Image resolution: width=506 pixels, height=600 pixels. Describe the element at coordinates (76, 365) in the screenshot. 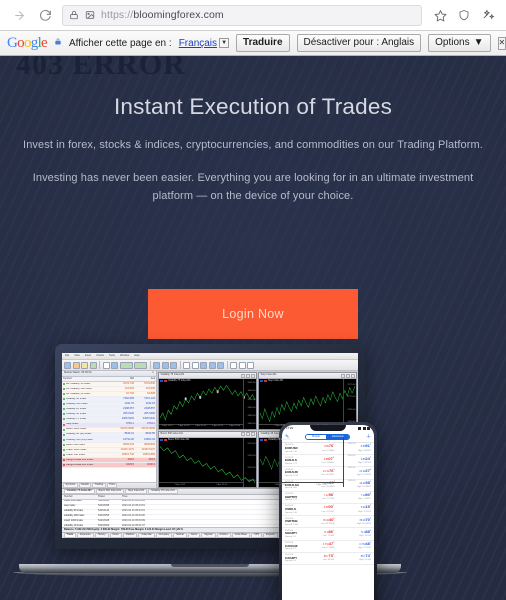

I see `toolbar-icon-open` at that location.